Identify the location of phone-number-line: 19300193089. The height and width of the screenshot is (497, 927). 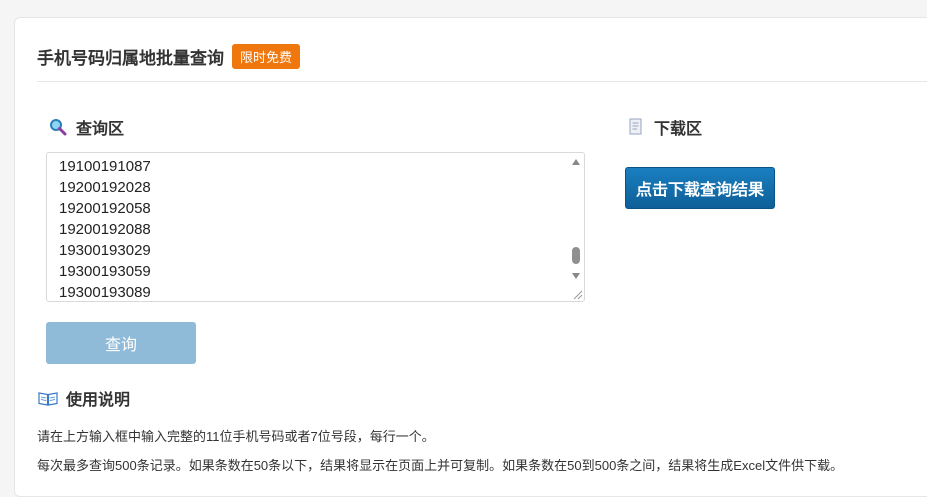
(105, 292).